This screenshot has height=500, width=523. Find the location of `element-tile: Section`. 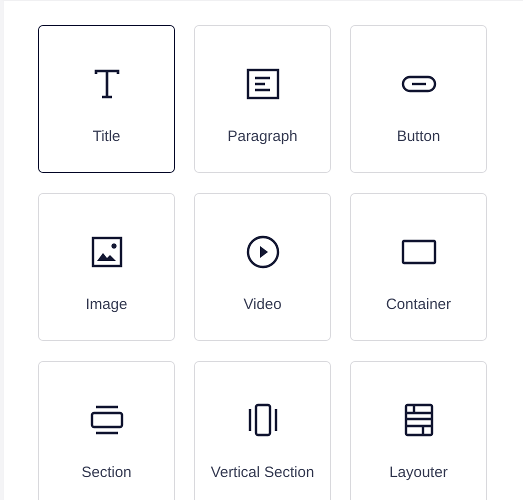

element-tile: Section is located at coordinates (106, 430).